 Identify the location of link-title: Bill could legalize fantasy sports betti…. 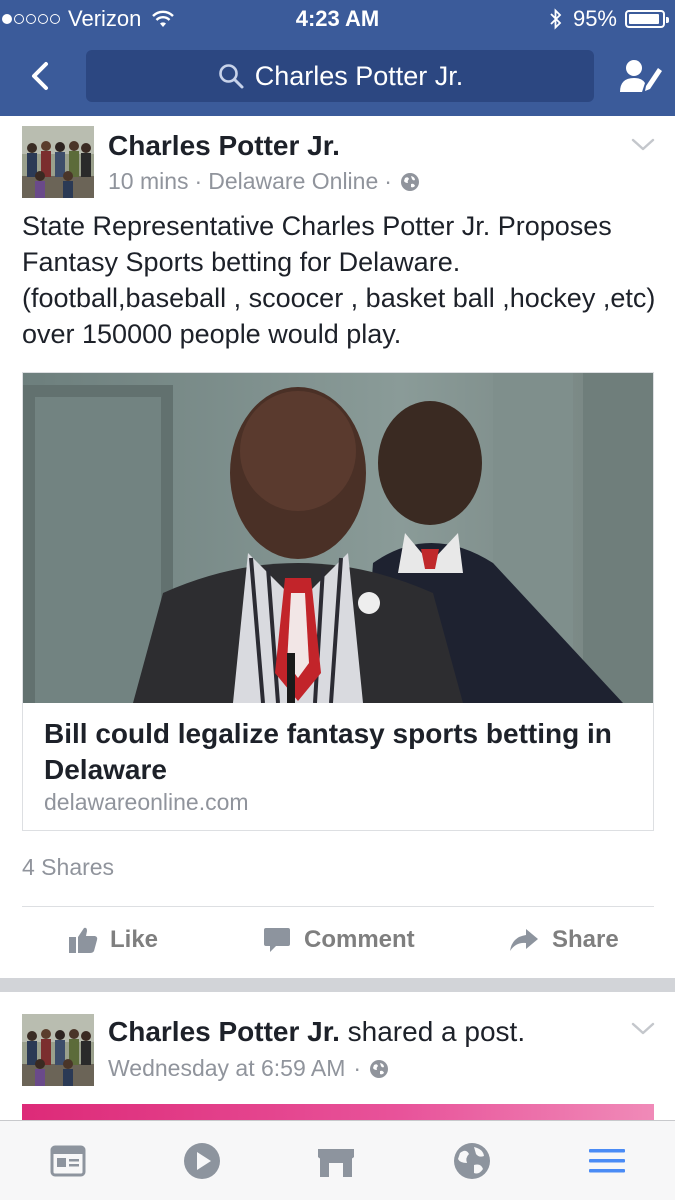
(344, 752).